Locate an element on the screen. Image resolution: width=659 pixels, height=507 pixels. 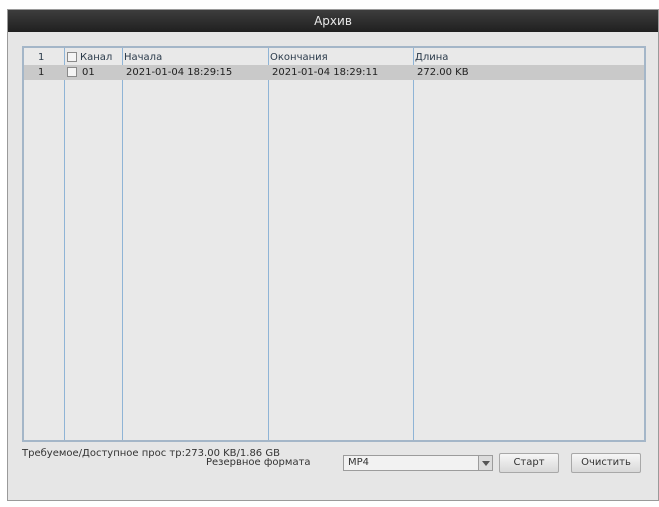
row-channel: 01 is located at coordinates (88, 72).